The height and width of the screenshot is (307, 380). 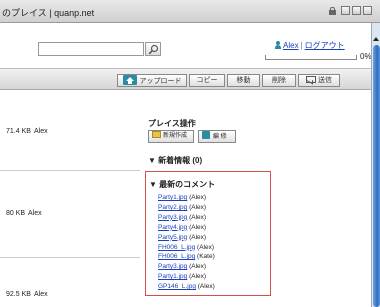 I want to click on comment-file-link: Party4.jpg, so click(x=172, y=227).